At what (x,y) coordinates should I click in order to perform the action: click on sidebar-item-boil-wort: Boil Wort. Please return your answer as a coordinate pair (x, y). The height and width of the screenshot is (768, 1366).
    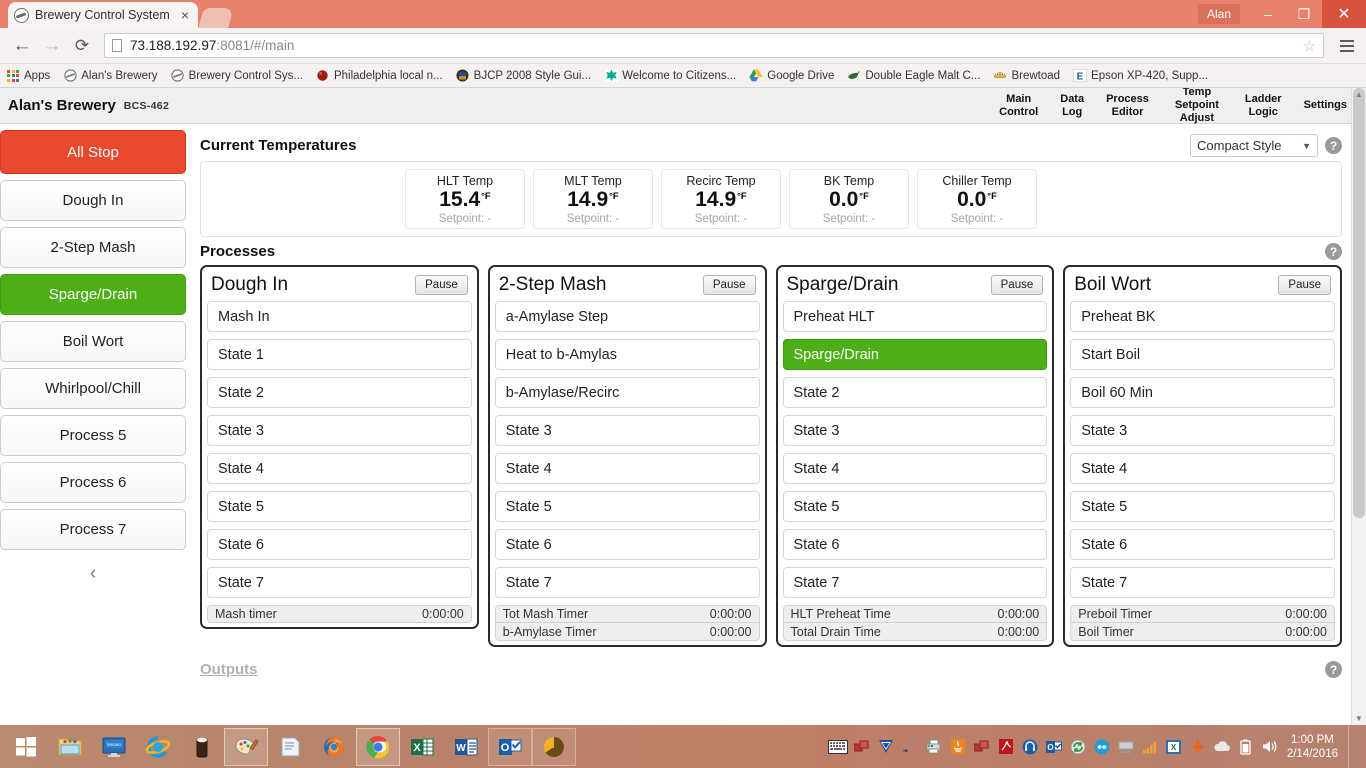
    Looking at the image, I should click on (93, 341).